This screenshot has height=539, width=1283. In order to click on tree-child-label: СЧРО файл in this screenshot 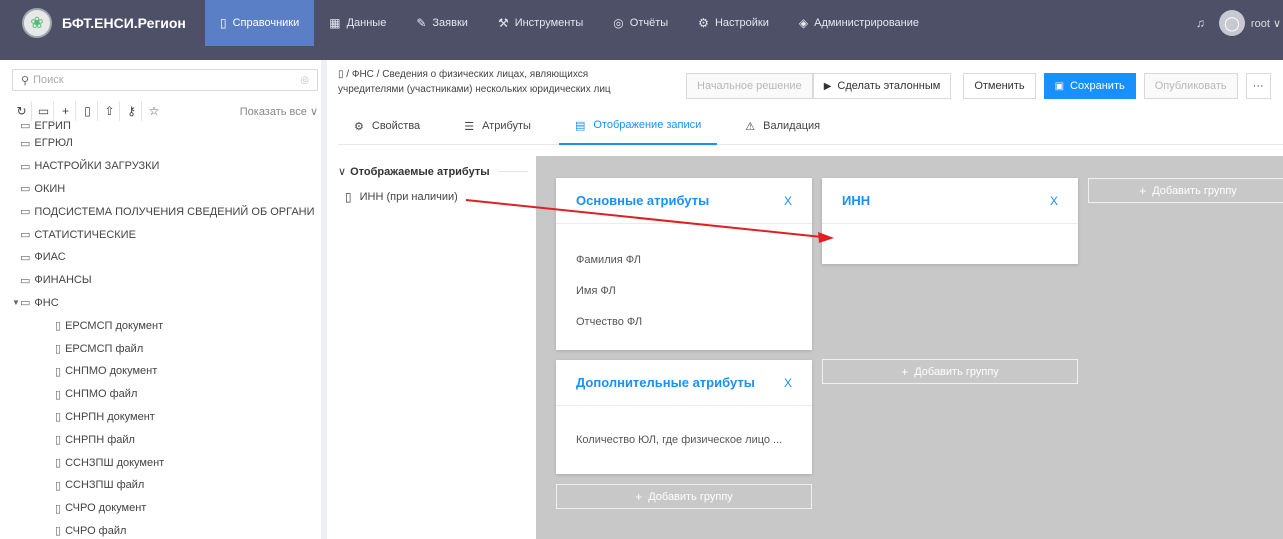, I will do `click(96, 530)`.